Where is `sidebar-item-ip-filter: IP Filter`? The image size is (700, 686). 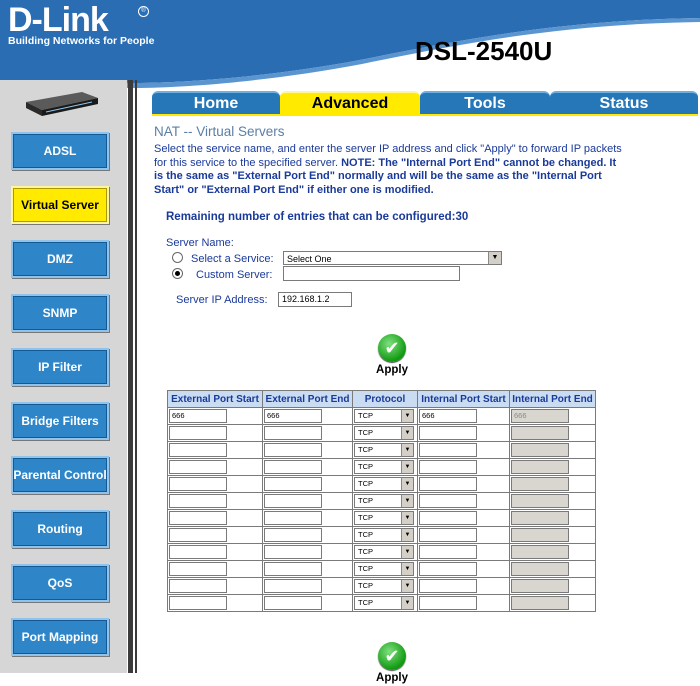 sidebar-item-ip-filter: IP Filter is located at coordinates (60, 367).